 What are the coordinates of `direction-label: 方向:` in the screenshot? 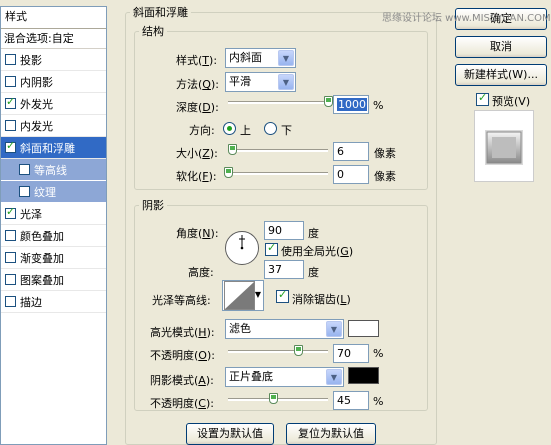 It's located at (202, 130).